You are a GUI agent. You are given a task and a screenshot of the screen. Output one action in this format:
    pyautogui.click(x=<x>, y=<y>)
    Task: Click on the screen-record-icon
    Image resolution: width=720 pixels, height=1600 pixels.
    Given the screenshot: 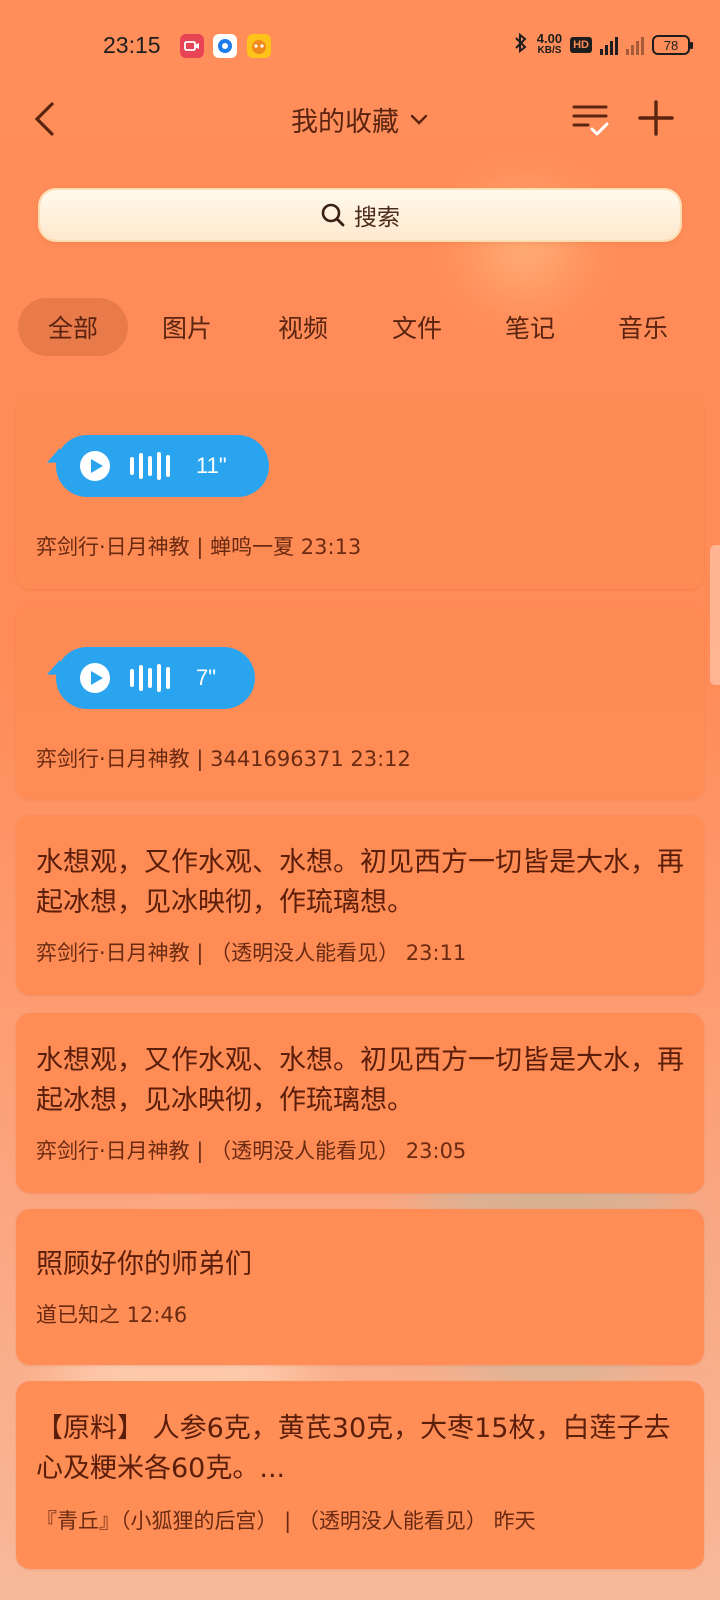 What is the action you would take?
    pyautogui.click(x=192, y=46)
    